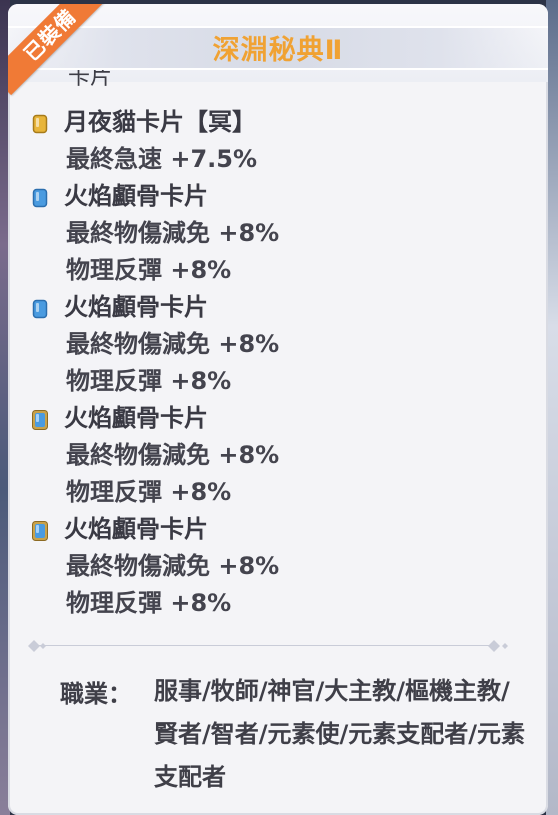 This screenshot has width=558, height=815. What do you see at coordinates (162, 159) in the screenshot?
I see `card-stat: 最終急速 +7.5%` at bounding box center [162, 159].